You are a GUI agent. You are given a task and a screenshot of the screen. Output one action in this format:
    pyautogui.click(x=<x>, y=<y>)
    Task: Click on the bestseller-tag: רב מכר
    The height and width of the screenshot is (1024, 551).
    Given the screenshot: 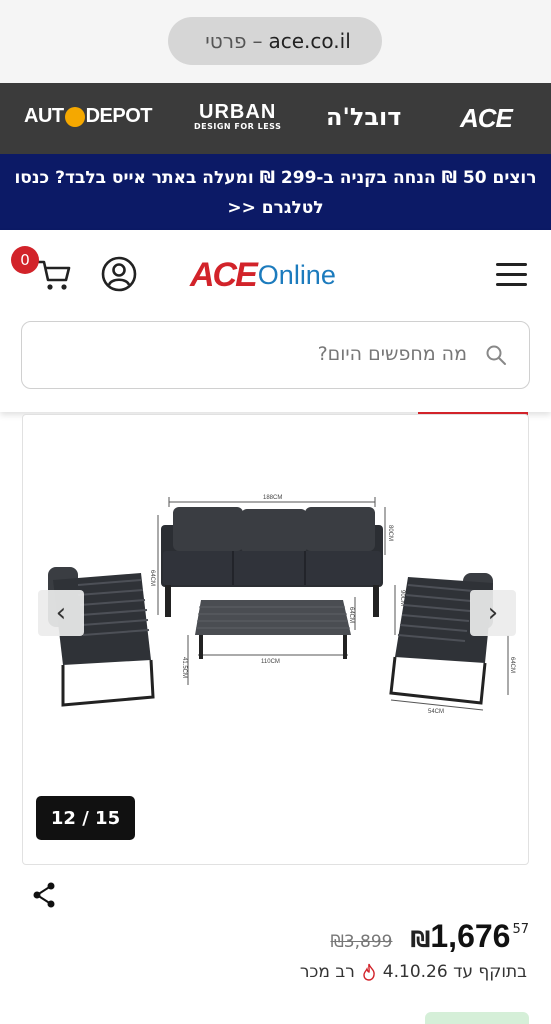 What is the action you would take?
    pyautogui.click(x=327, y=972)
    